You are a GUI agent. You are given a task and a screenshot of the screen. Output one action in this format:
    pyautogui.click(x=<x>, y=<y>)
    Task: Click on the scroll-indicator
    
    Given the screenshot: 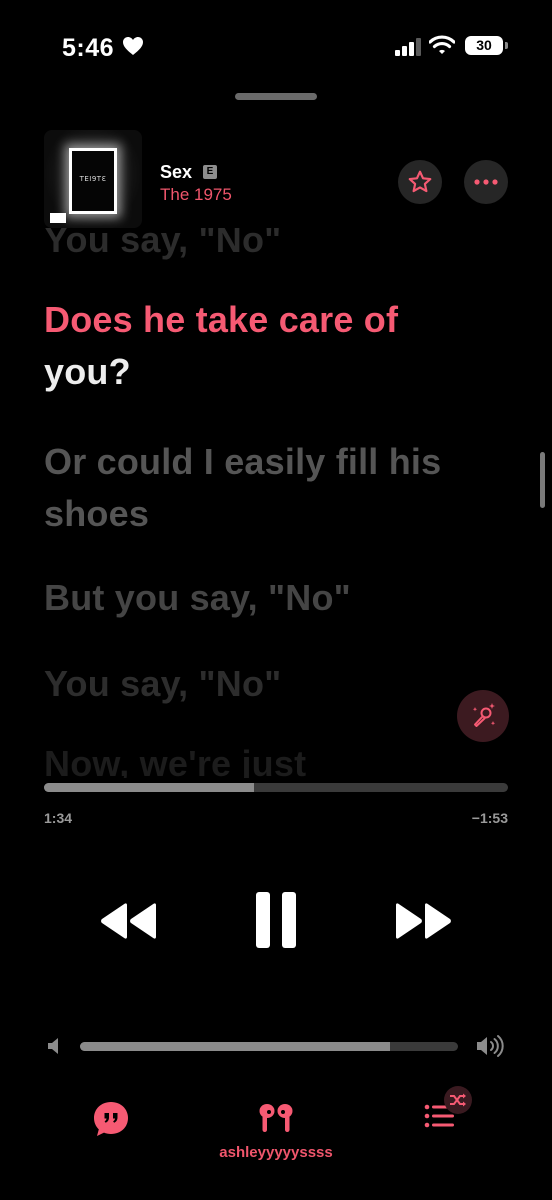 What is the action you would take?
    pyautogui.click(x=542, y=480)
    